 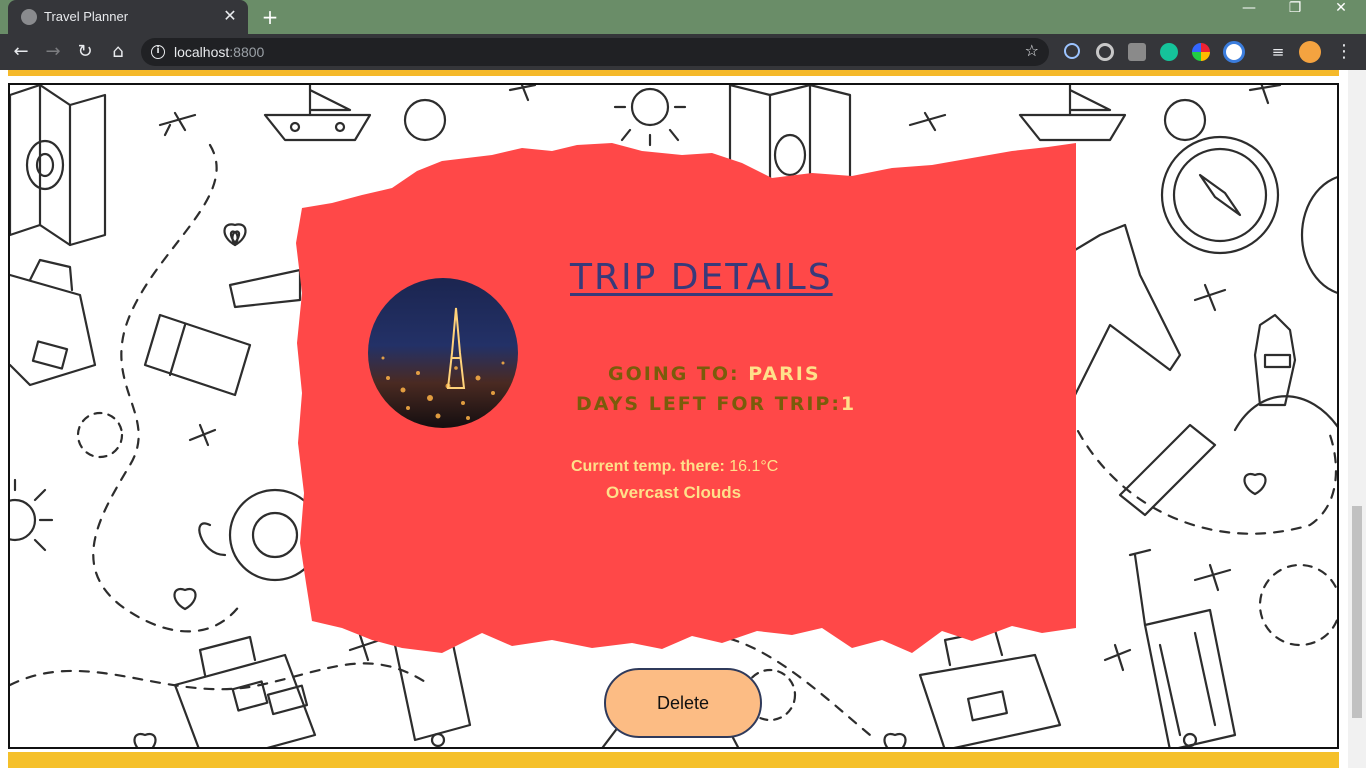 I want to click on color-picker-icon, so click(x=1201, y=52).